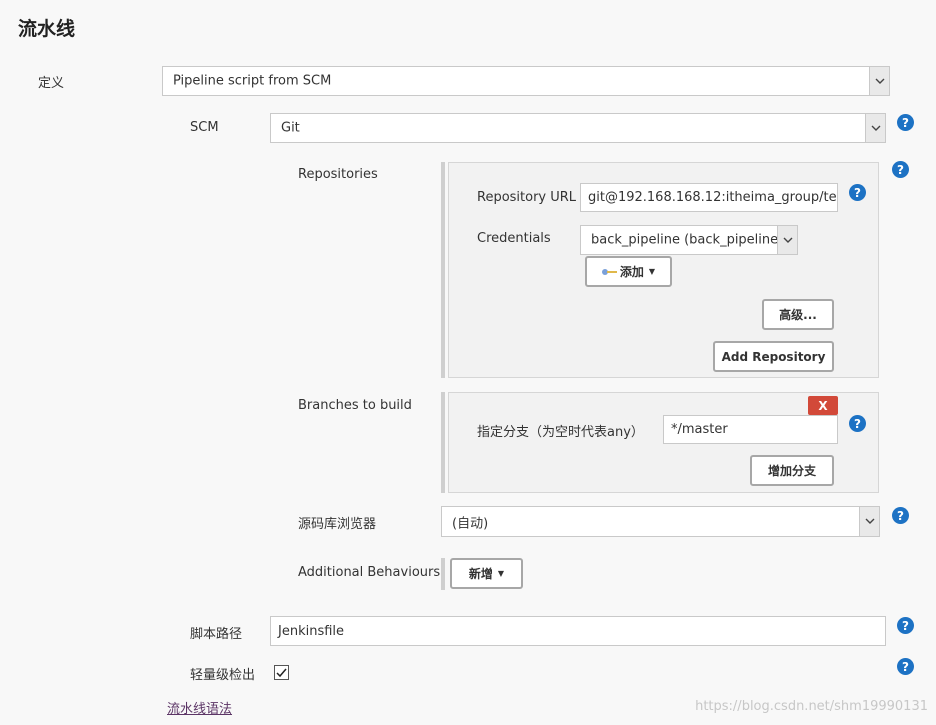 Image resolution: width=936 pixels, height=725 pixels. Describe the element at coordinates (773, 356) in the screenshot. I see `add-repository-button: Add Repository` at that location.